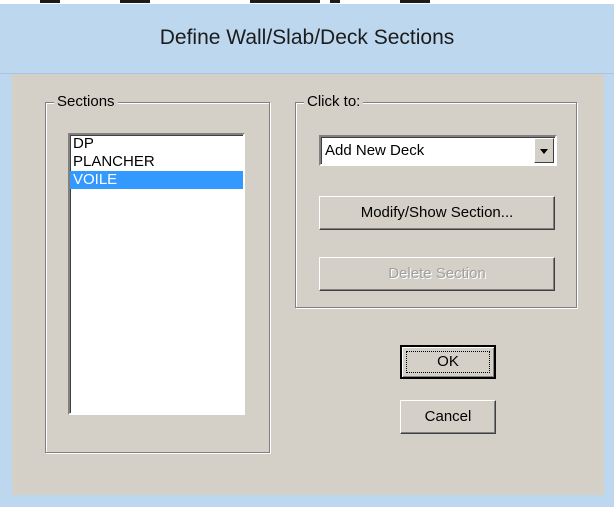 The height and width of the screenshot is (507, 614). I want to click on focus-rectangle, so click(448, 362).